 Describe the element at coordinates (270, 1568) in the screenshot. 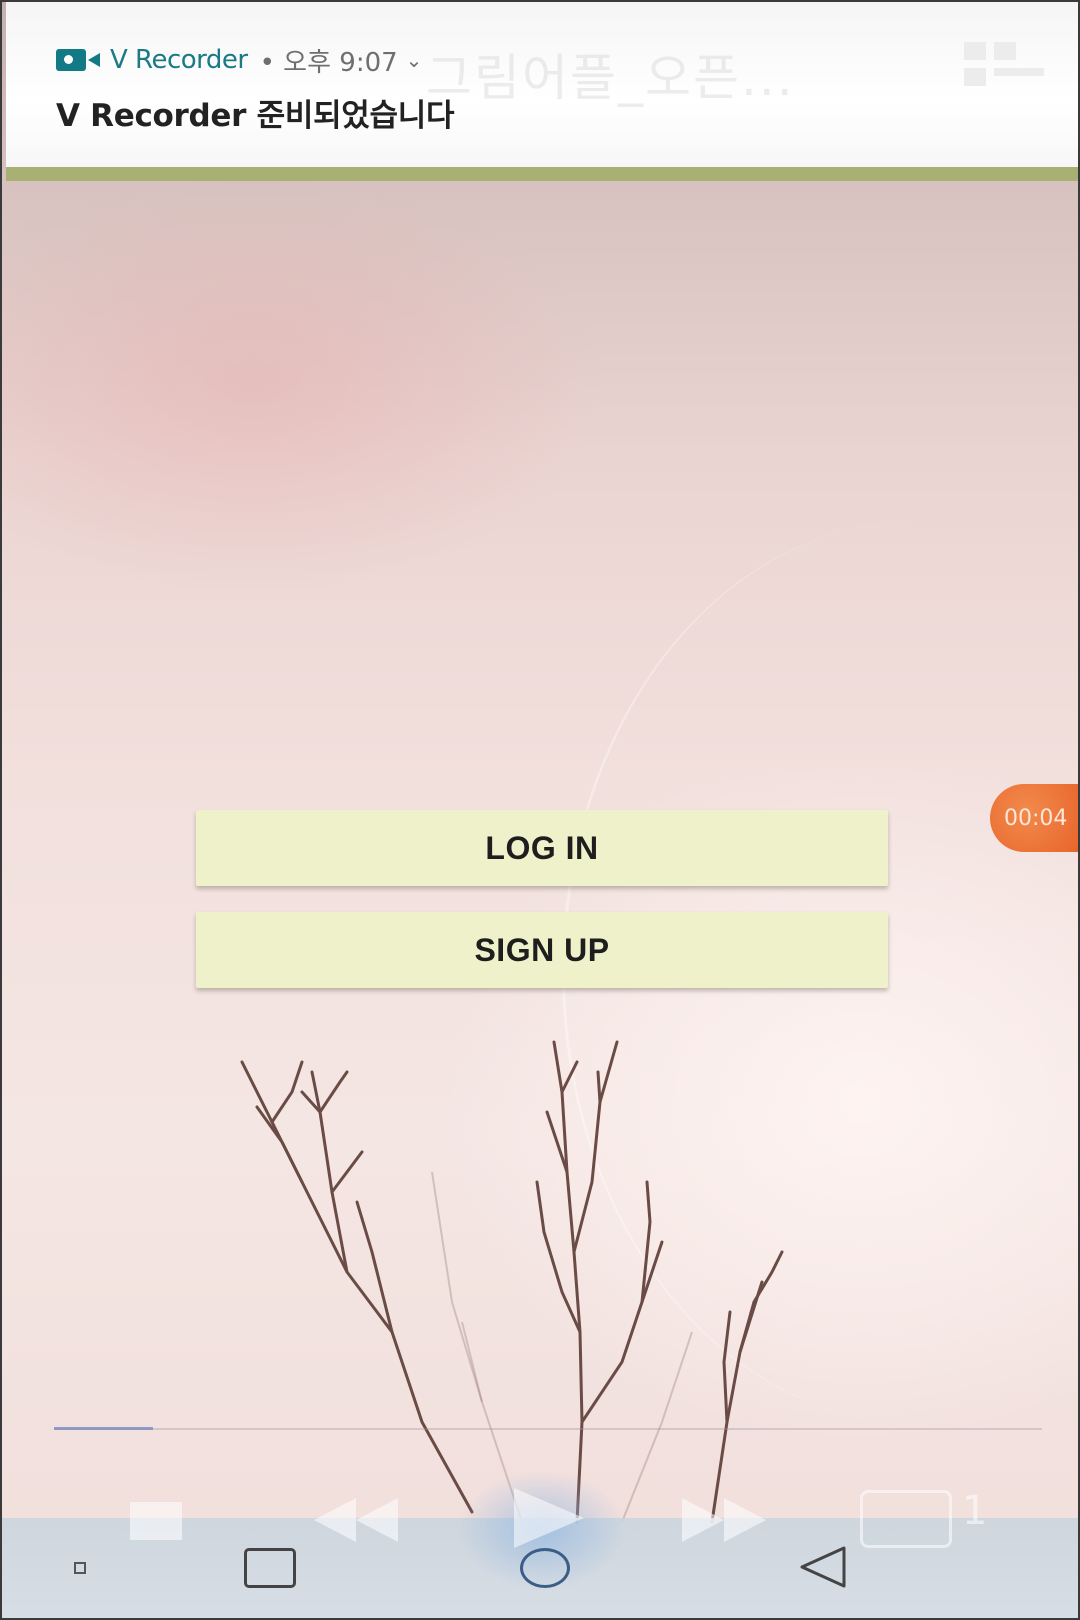

I see `recent-apps-icon` at that location.